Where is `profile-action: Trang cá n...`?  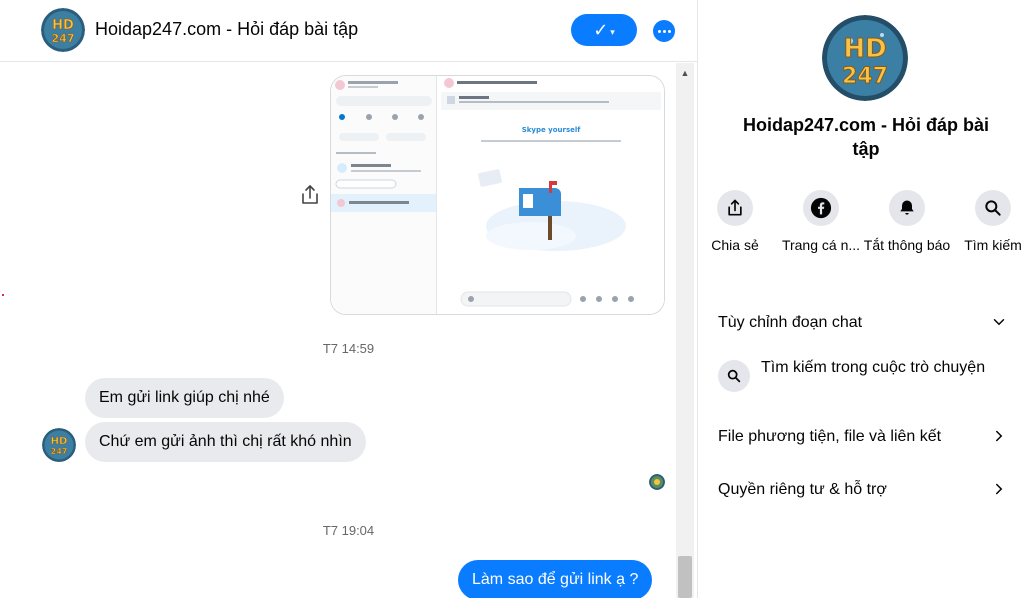
profile-action: Trang cá n... is located at coordinates (821, 222).